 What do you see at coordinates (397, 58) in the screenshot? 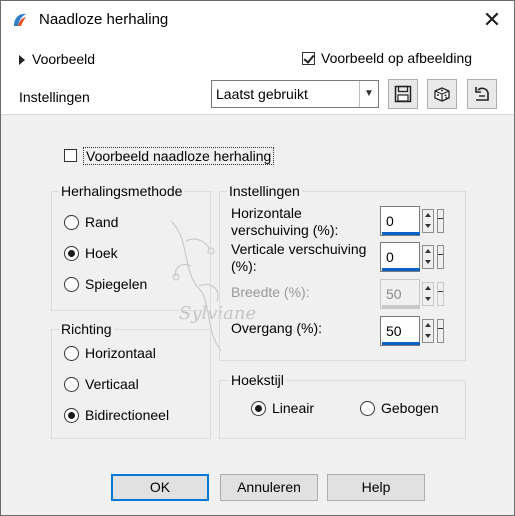
I see `preview-on-image-label: Voorbeeld op afbeelding` at bounding box center [397, 58].